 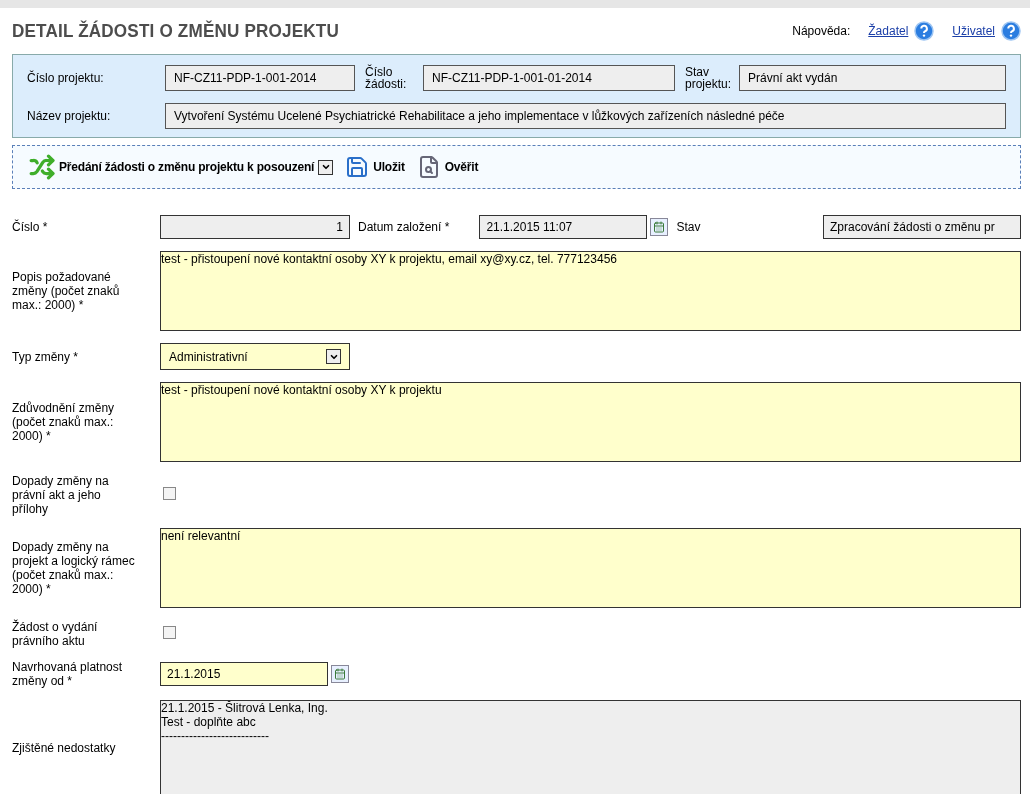 What do you see at coordinates (549, 78) in the screenshot?
I see `readonly-field: NF-CZ11-PDP-1-001-01-2014` at bounding box center [549, 78].